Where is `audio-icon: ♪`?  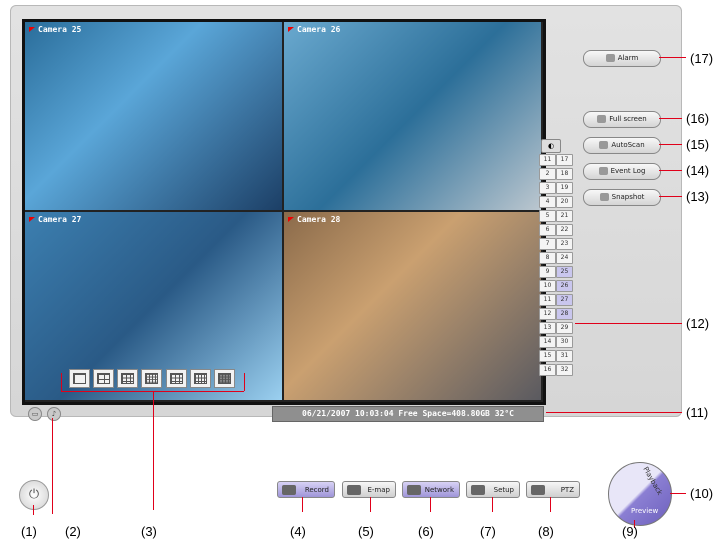
audio-icon: ♪ is located at coordinates (54, 414).